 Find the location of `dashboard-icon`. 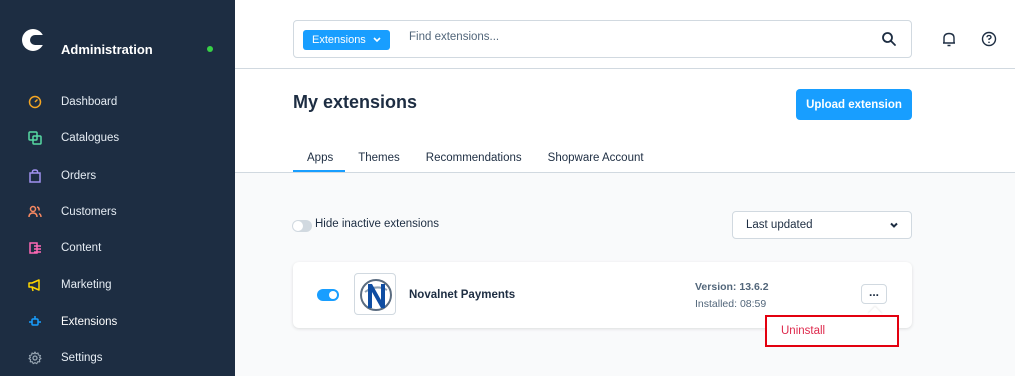

dashboard-icon is located at coordinates (35, 102).